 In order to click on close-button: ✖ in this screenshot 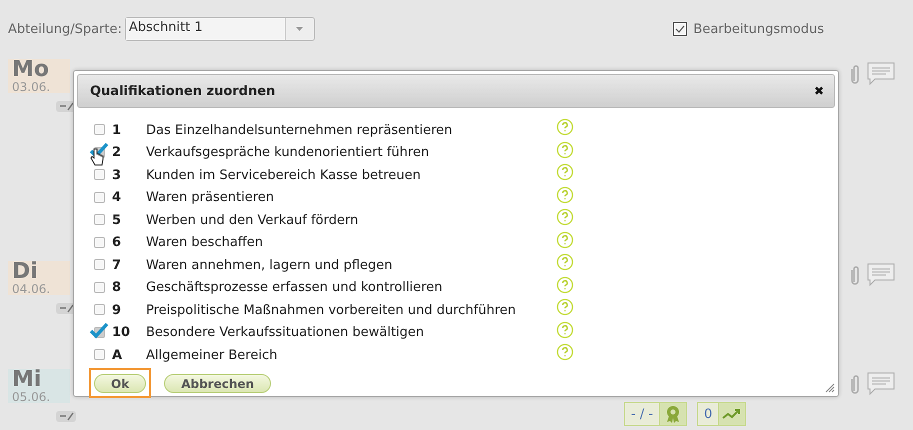, I will do `click(819, 91)`.